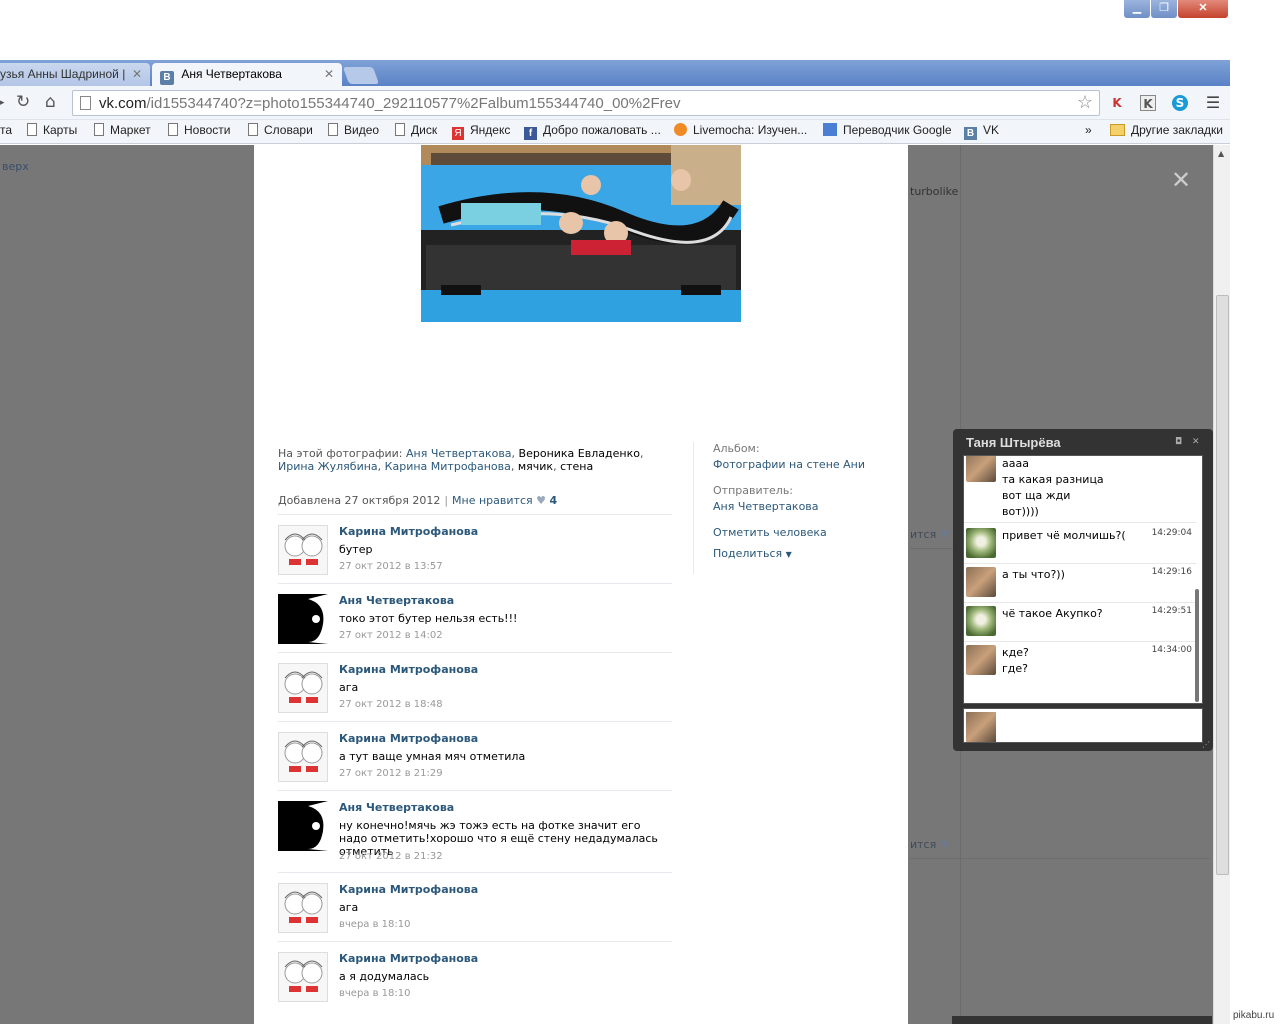 This screenshot has height=1024, width=1280. Describe the element at coordinates (52, 130) in the screenshot. I see `bookmark-maps: Карты` at that location.